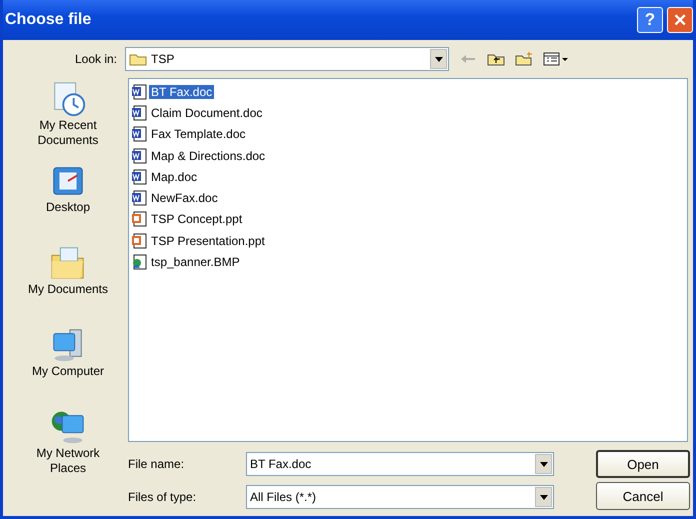 The width and height of the screenshot is (696, 519). What do you see at coordinates (68, 284) in the screenshot?
I see `places-item: My Documents` at bounding box center [68, 284].